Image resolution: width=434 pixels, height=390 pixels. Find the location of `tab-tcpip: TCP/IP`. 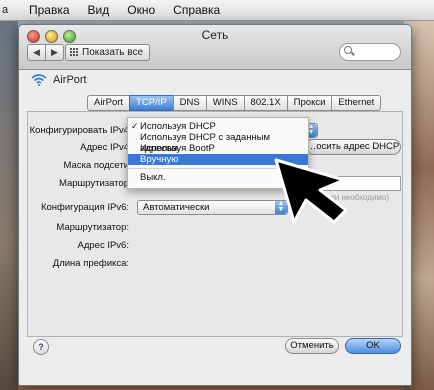

tab-tcpip: TCP/IP is located at coordinates (151, 103).